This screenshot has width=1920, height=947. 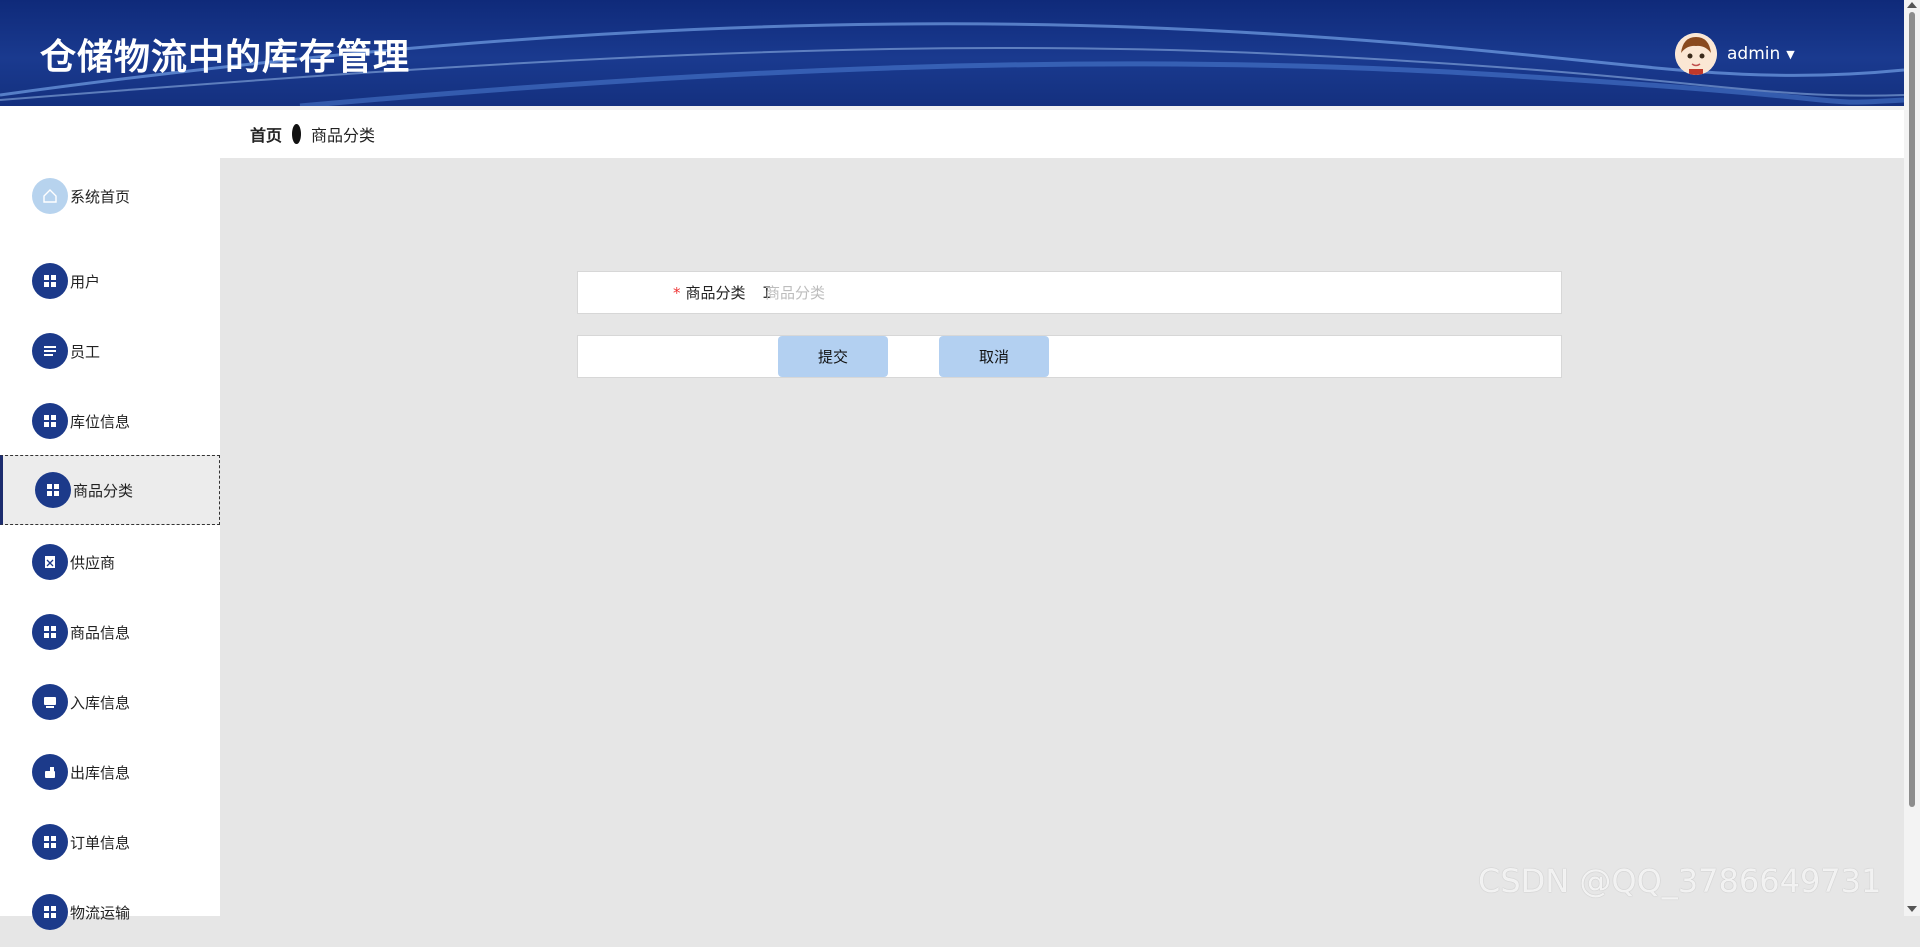 I want to click on cancel-button: 取消, so click(x=994, y=356).